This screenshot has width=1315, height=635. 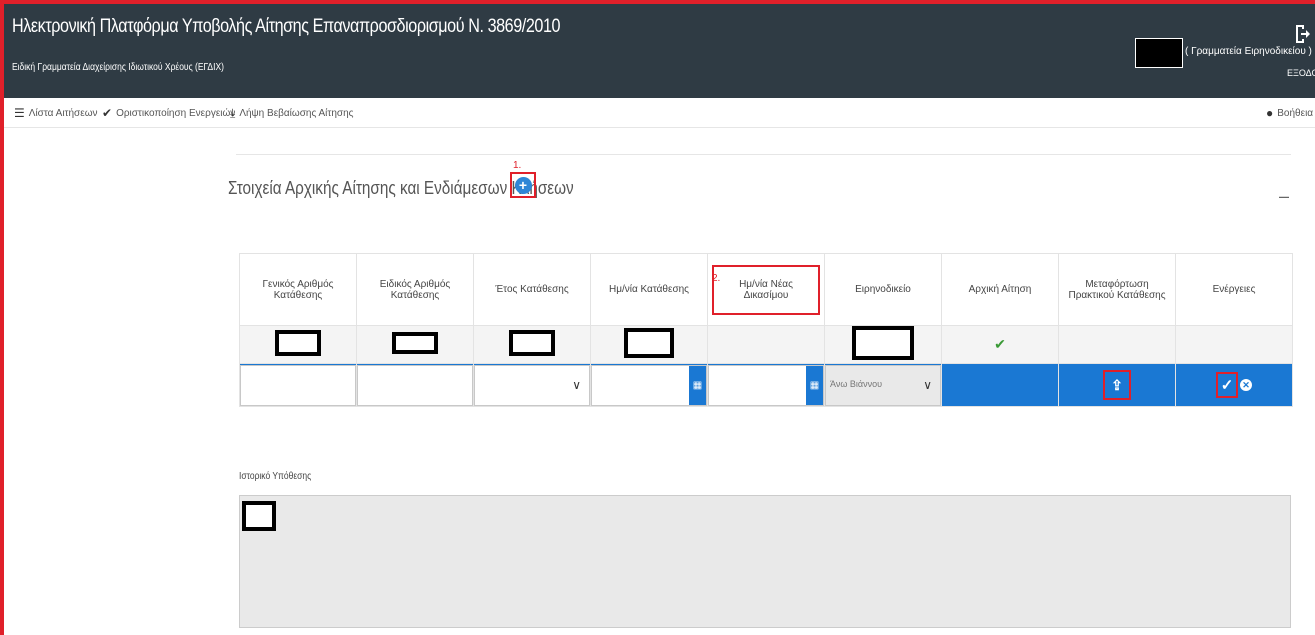 I want to click on cell-new-hearing-date, so click(x=766, y=344).